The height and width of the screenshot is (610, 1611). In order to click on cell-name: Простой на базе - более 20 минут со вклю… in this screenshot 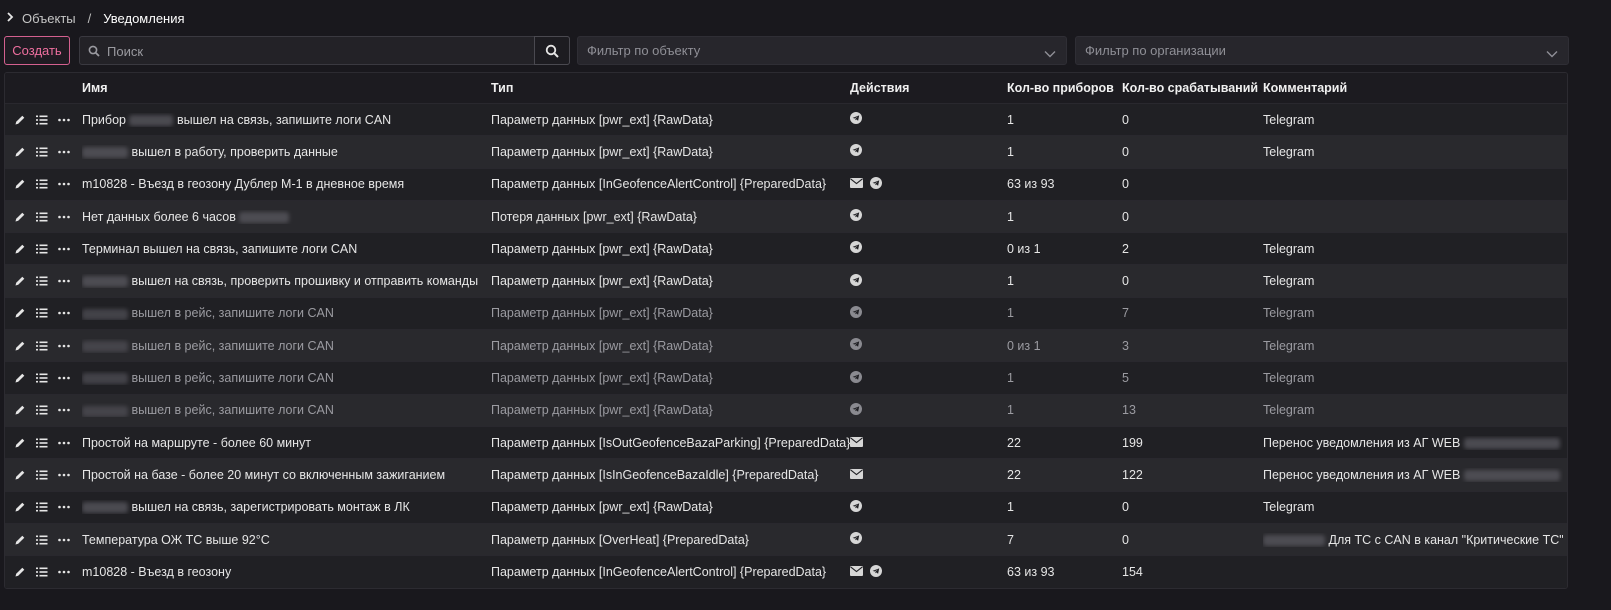, I will do `click(286, 475)`.